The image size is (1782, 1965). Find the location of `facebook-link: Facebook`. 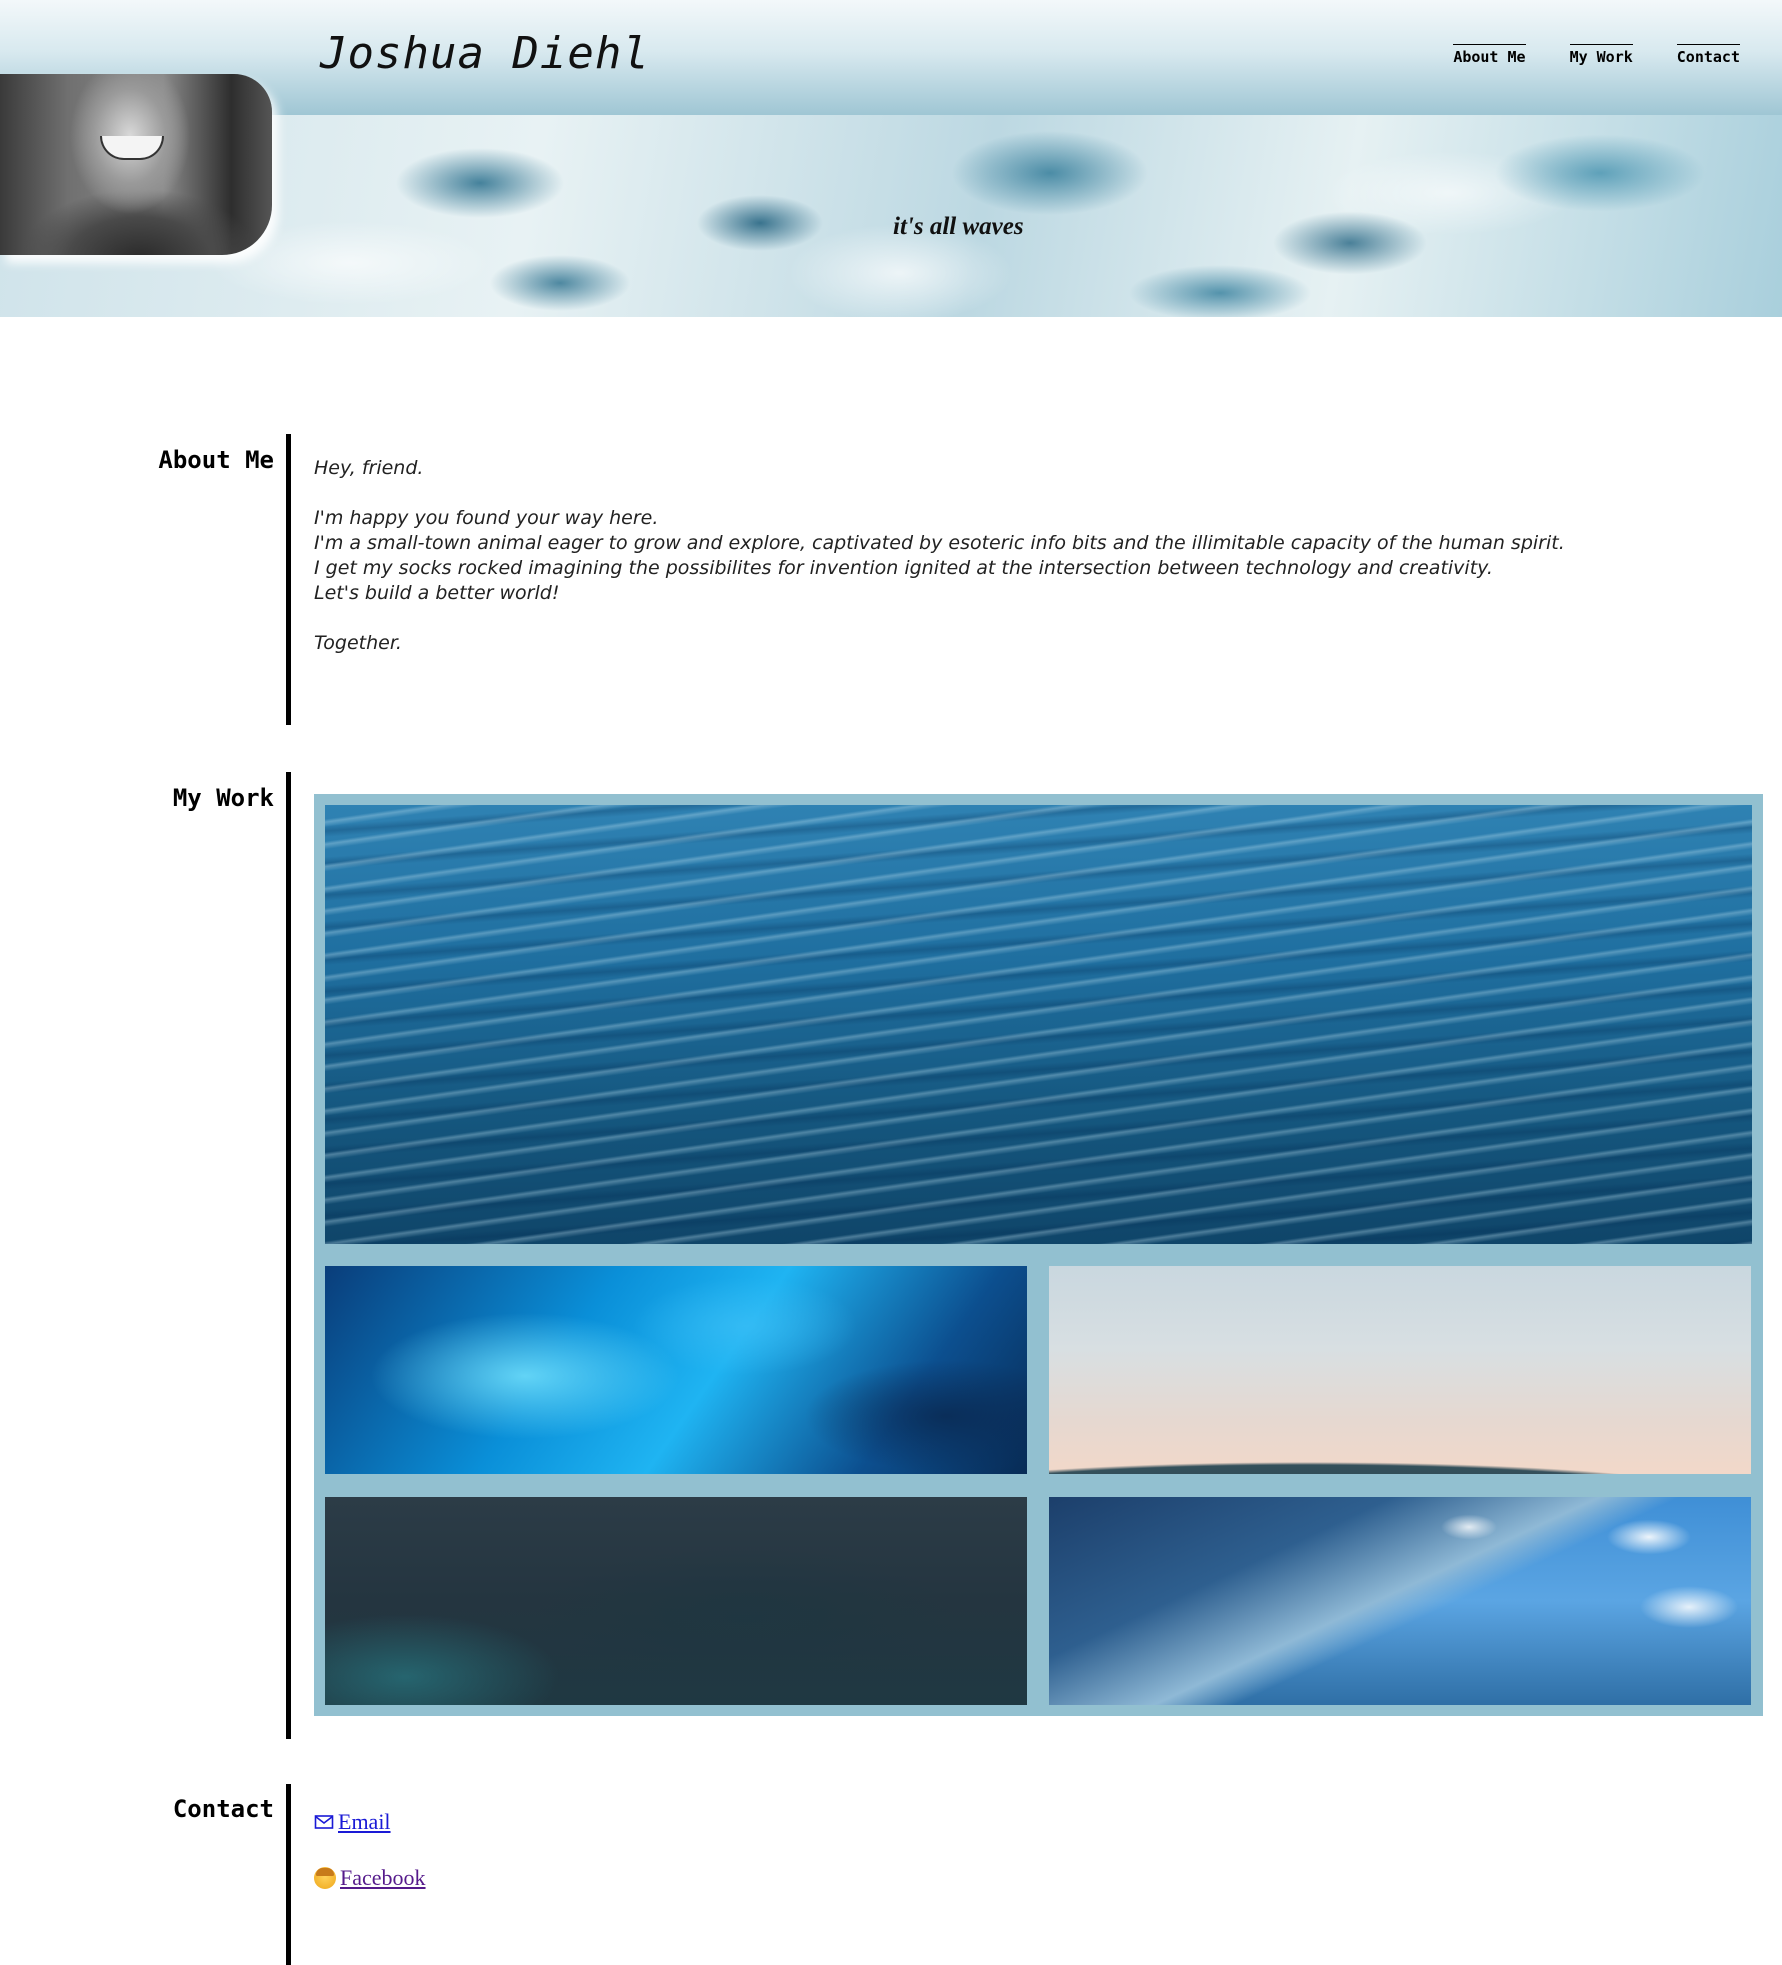

facebook-link: Facebook is located at coordinates (370, 1878).